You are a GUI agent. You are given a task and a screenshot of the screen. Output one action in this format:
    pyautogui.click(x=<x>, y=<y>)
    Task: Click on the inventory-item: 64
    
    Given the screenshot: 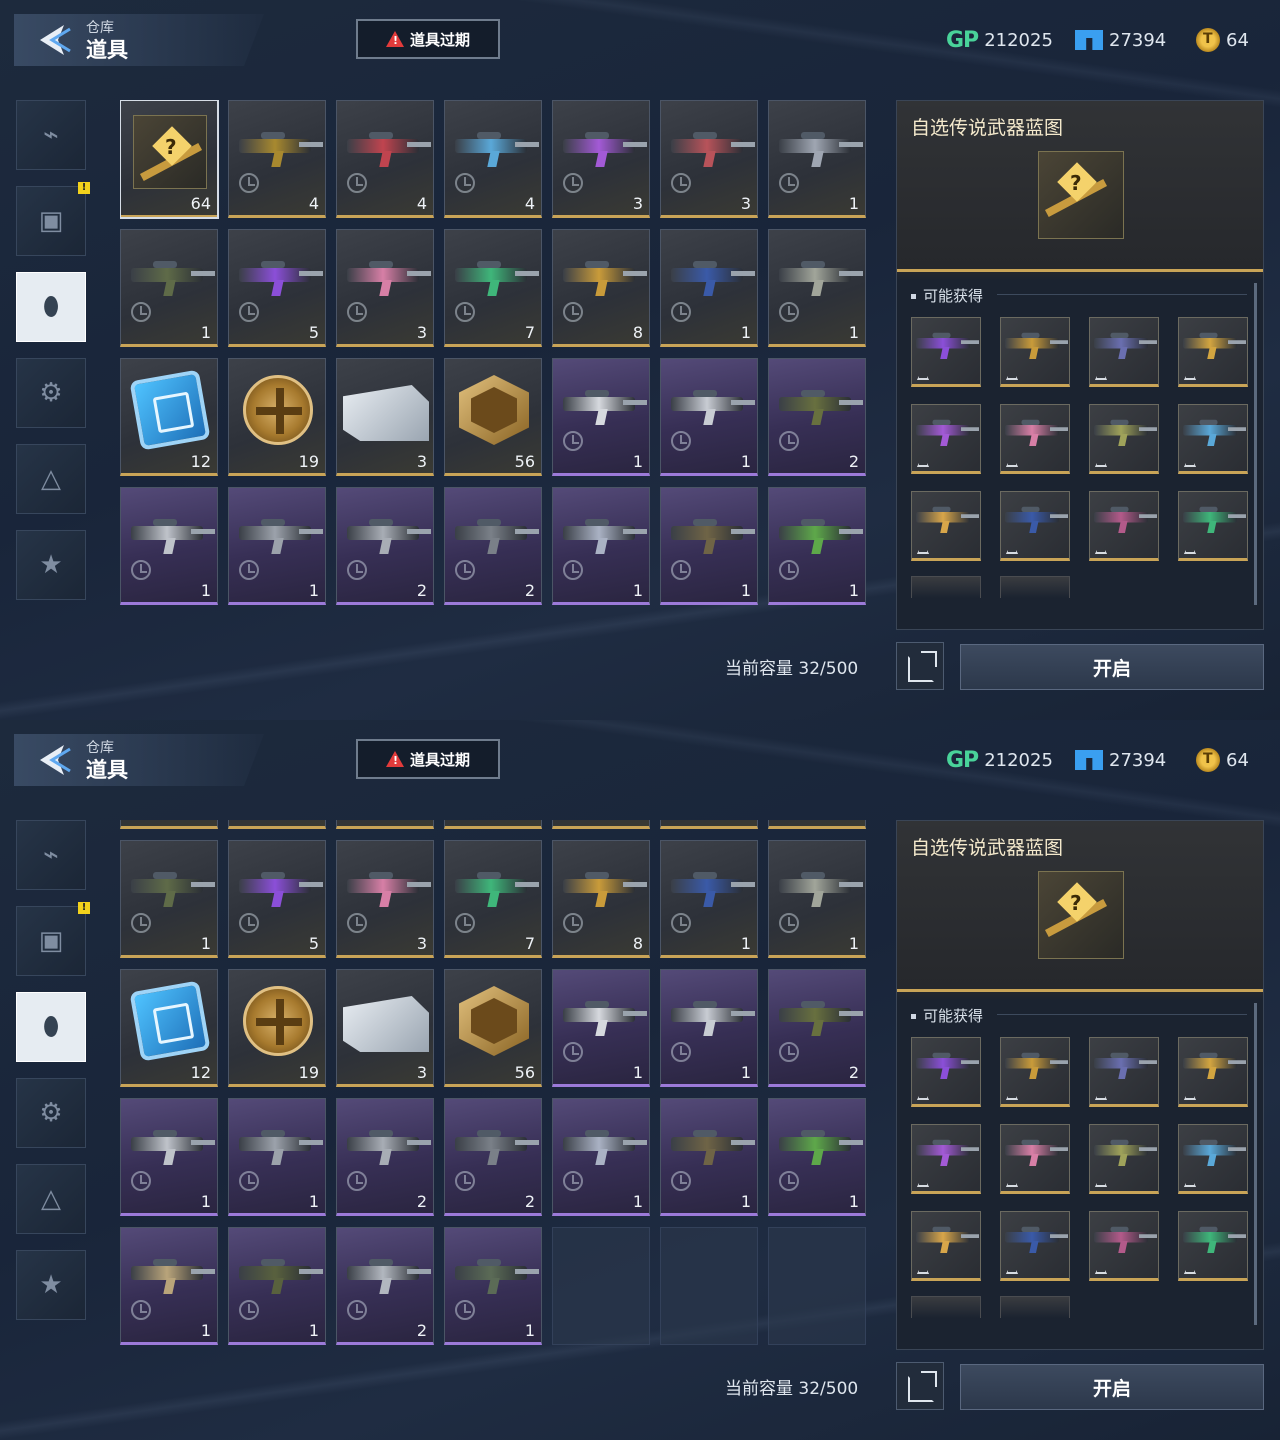 What is the action you would take?
    pyautogui.click(x=169, y=824)
    